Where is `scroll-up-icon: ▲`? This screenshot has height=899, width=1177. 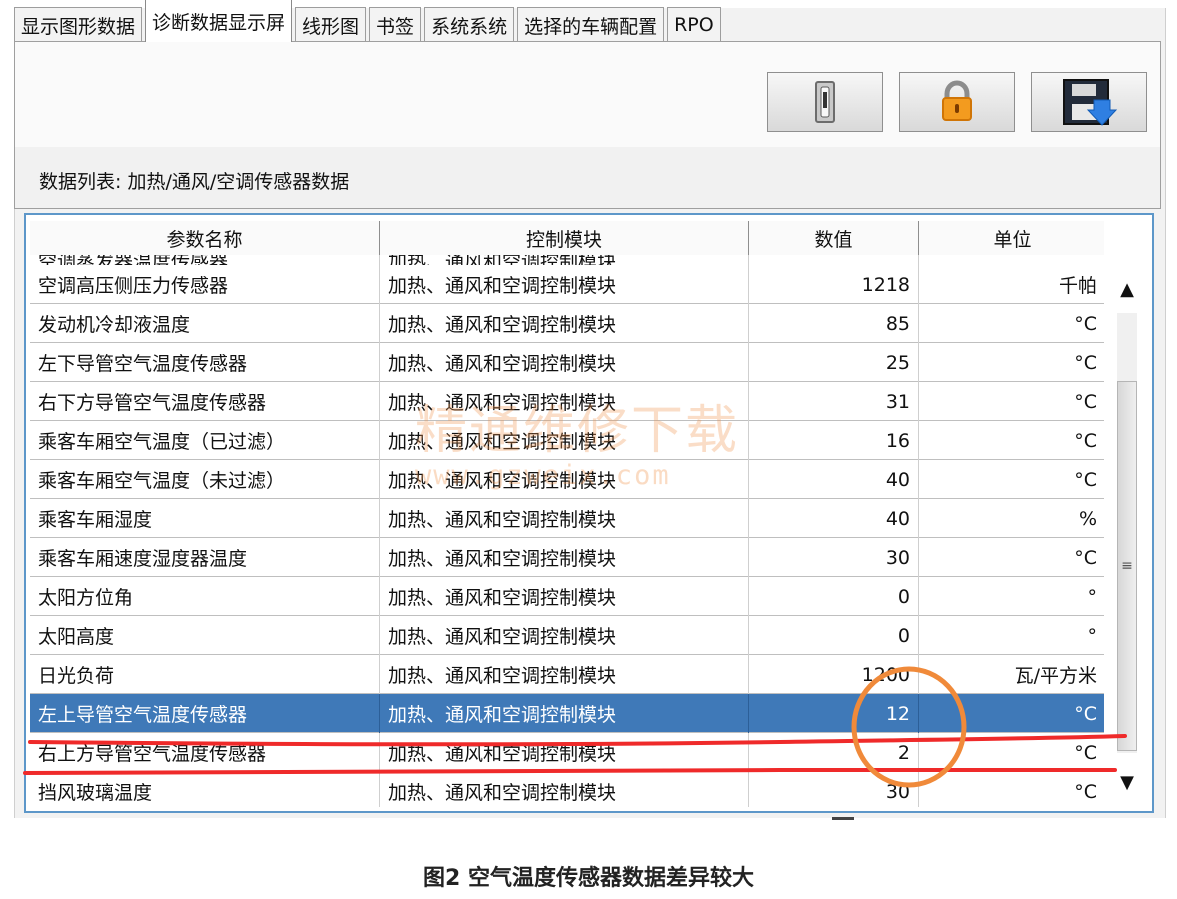
scroll-up-icon: ▲ is located at coordinates (1127, 289).